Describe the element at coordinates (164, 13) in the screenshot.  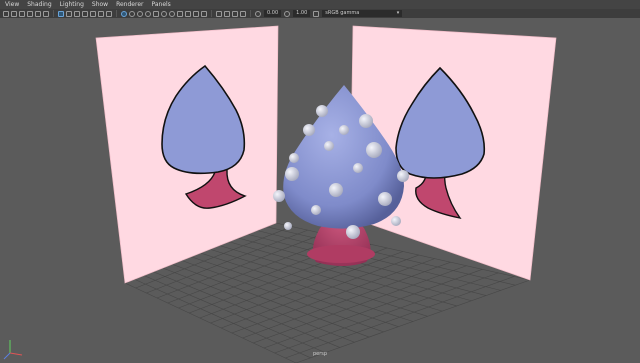
I see `use-all-lights-icon` at that location.